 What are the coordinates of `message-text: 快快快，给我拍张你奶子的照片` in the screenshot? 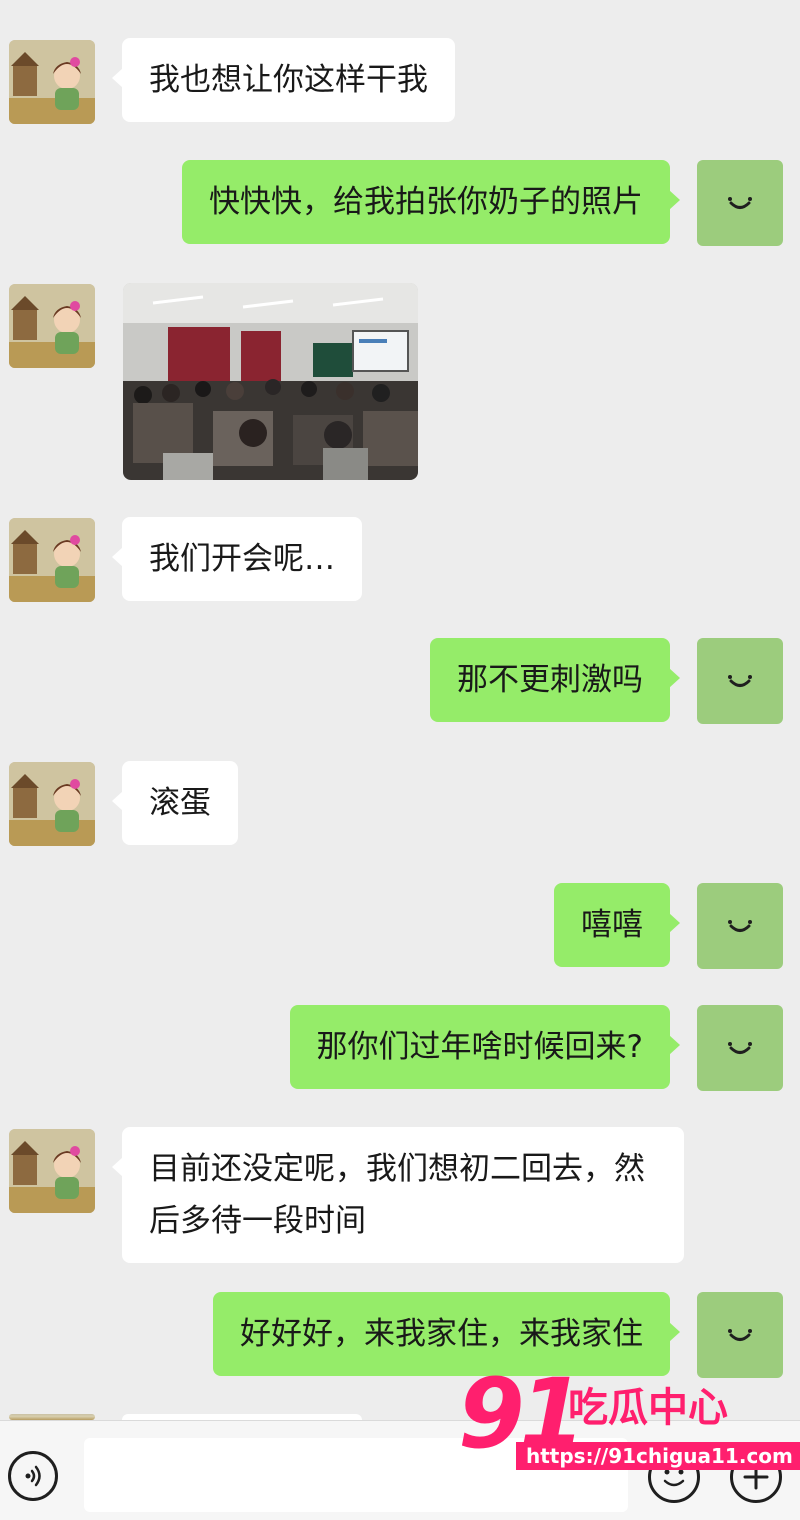 It's located at (426, 202).